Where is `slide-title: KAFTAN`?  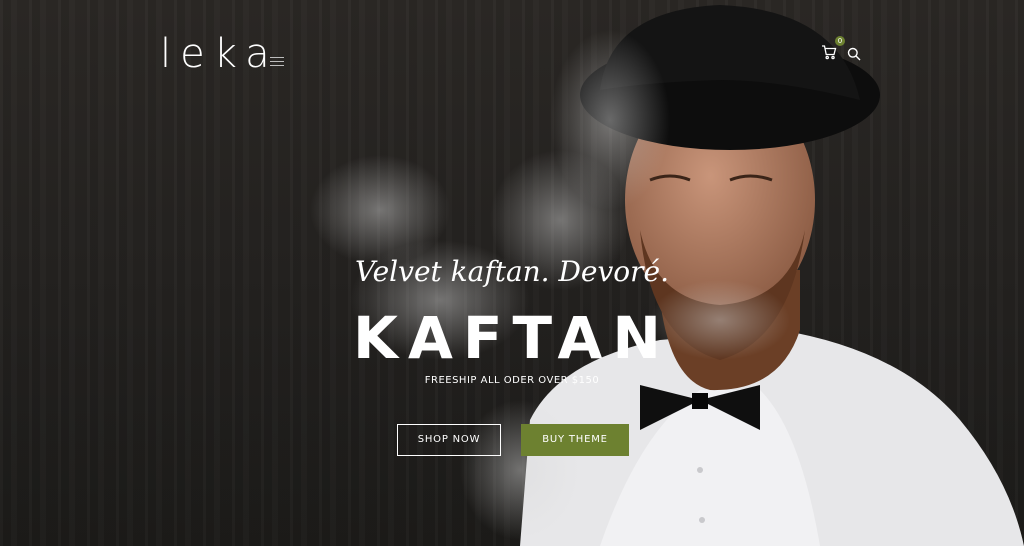 slide-title: KAFTAN is located at coordinates (512, 338).